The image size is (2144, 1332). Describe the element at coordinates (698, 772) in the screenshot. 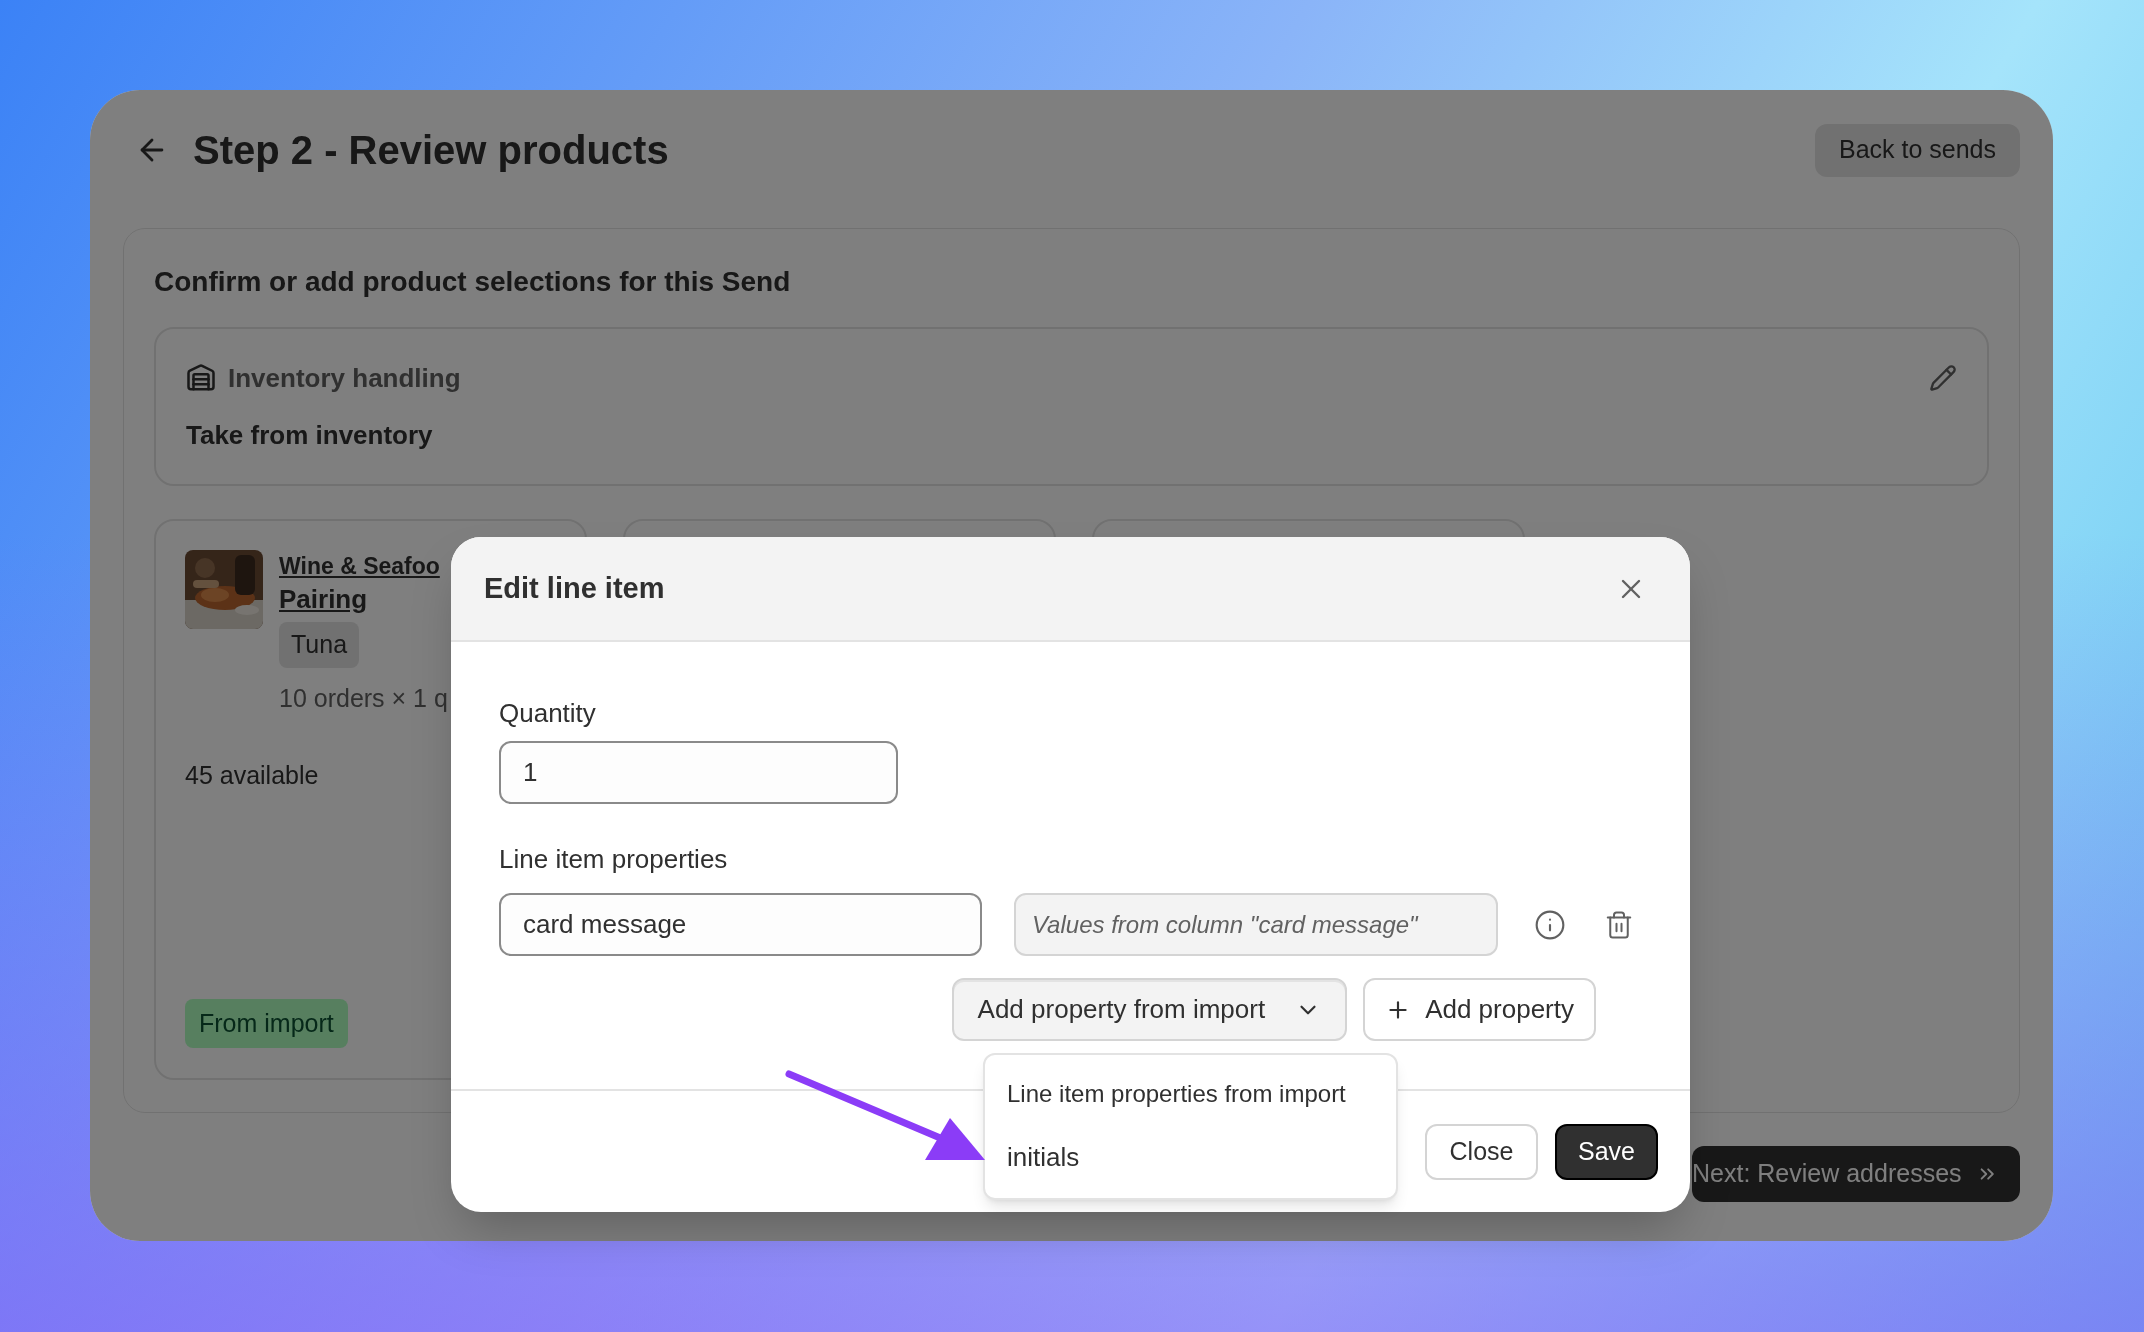

I see `quantity-field: 1` at that location.